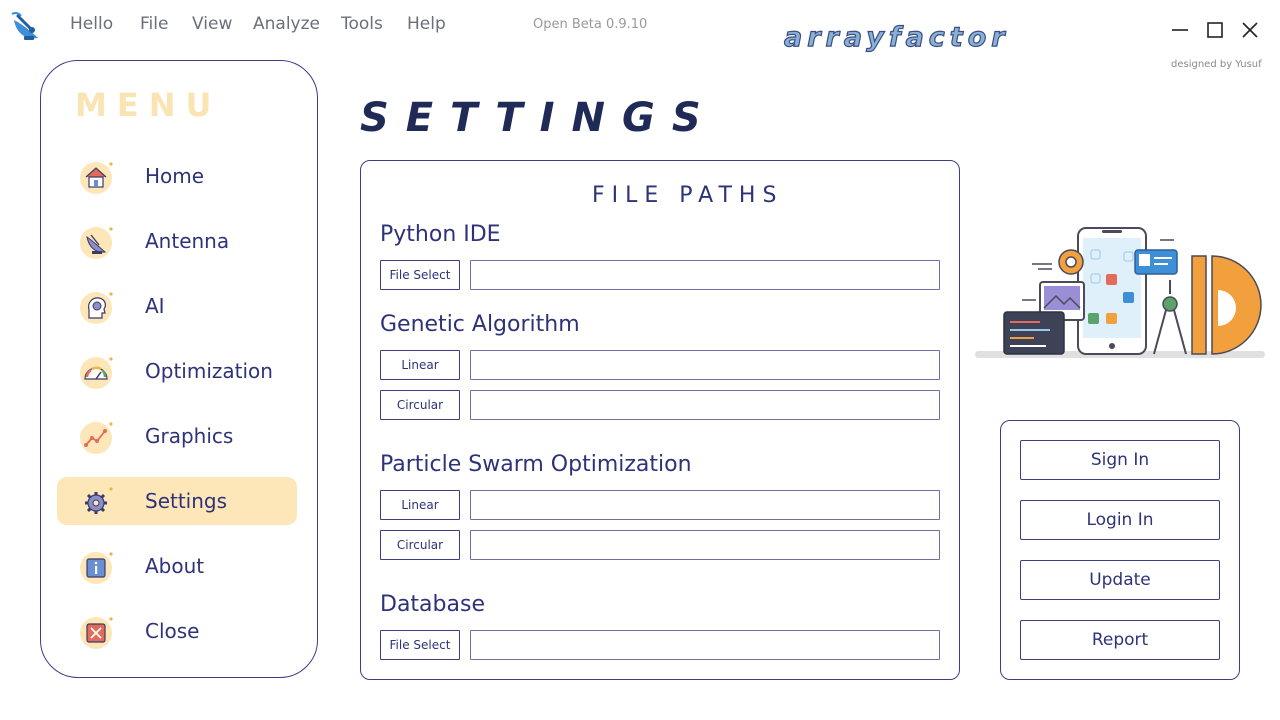 The height and width of the screenshot is (720, 1280). What do you see at coordinates (432, 604) in the screenshot?
I see `section-title-database: Database` at bounding box center [432, 604].